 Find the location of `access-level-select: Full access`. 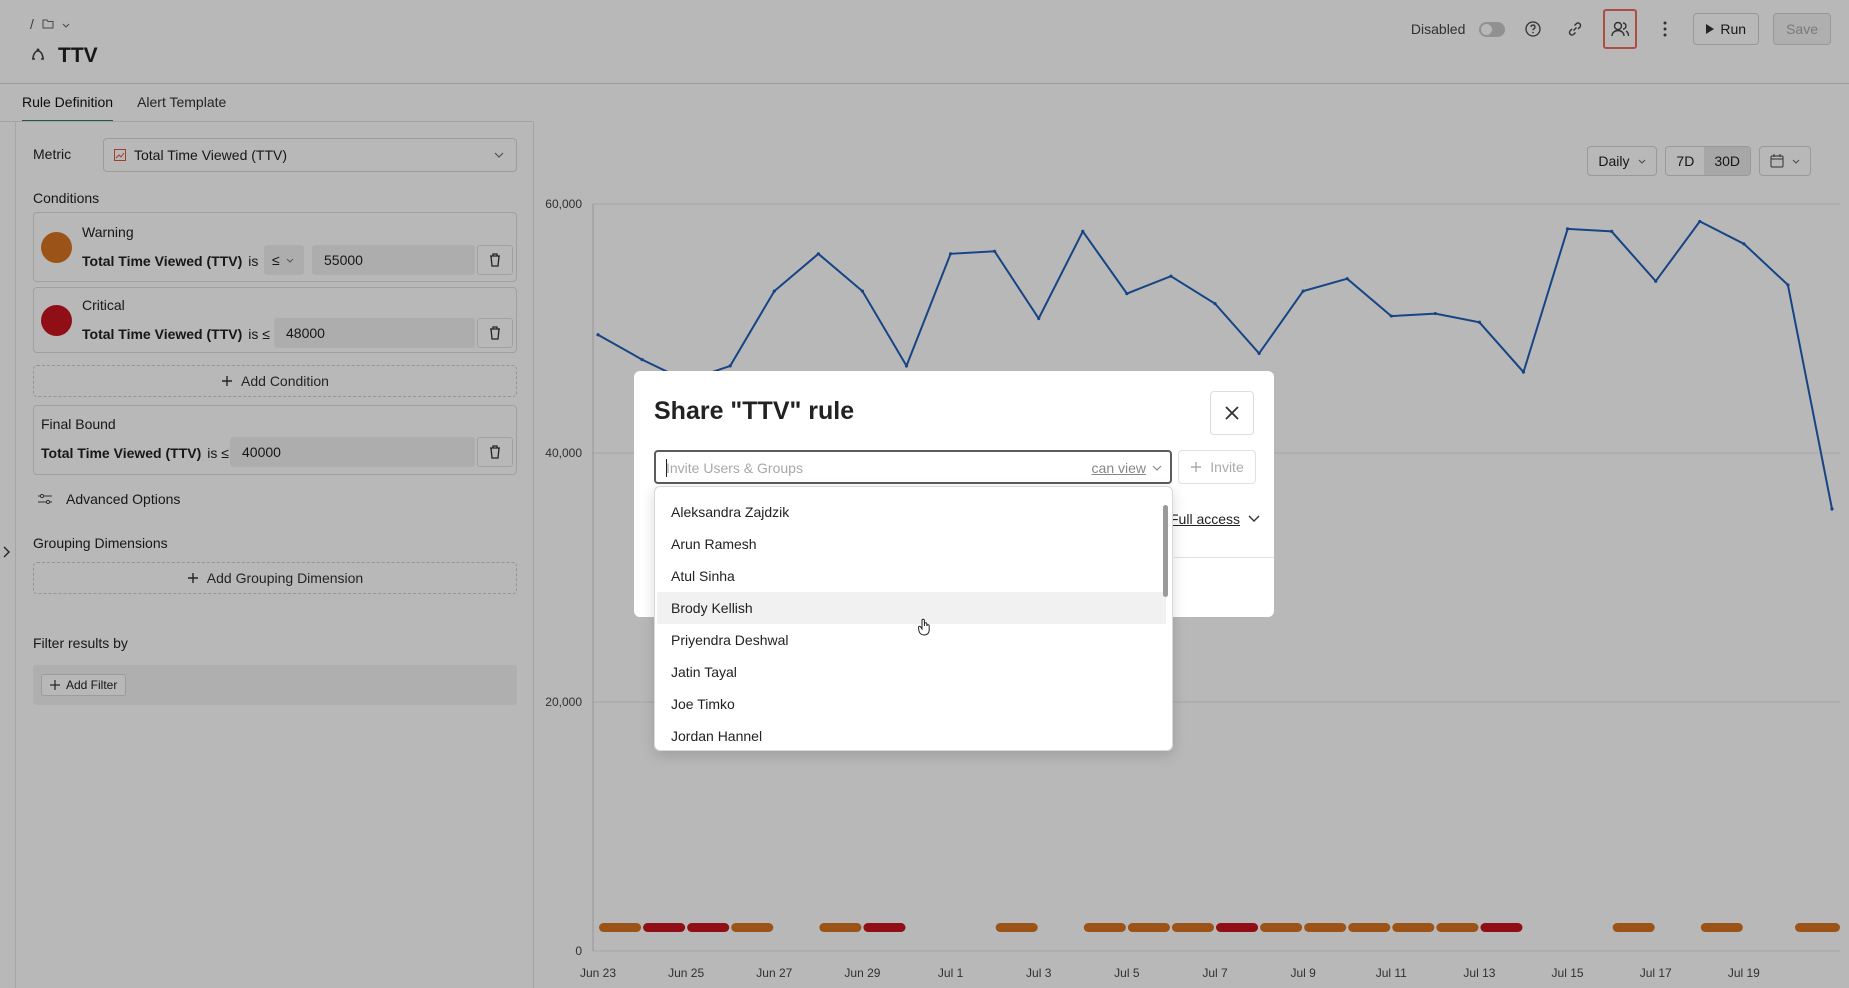

access-level-select: Full access is located at coordinates (1215, 519).